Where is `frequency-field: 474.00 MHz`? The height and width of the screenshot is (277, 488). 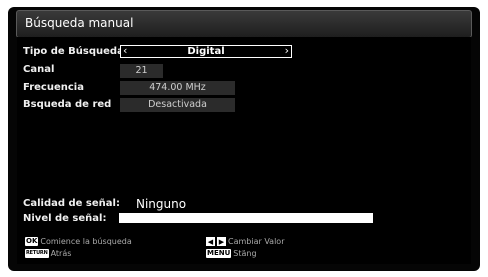 frequency-field: 474.00 MHz is located at coordinates (177, 88).